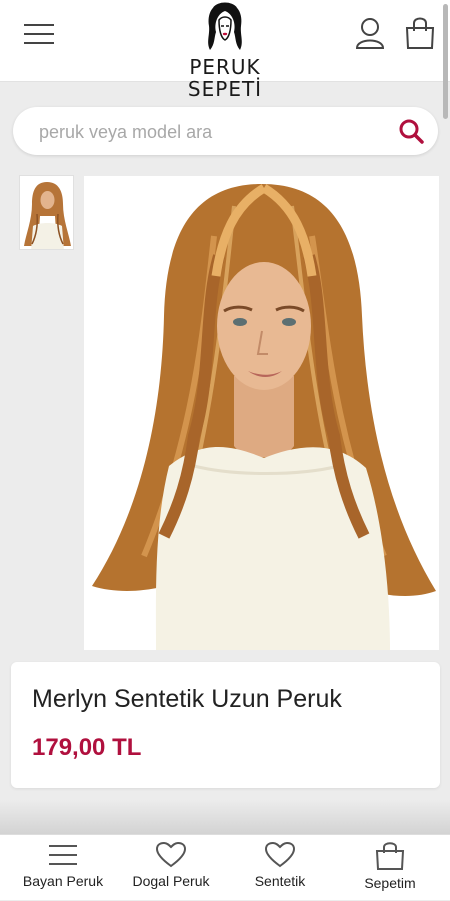  I want to click on search-bar, so click(225, 131).